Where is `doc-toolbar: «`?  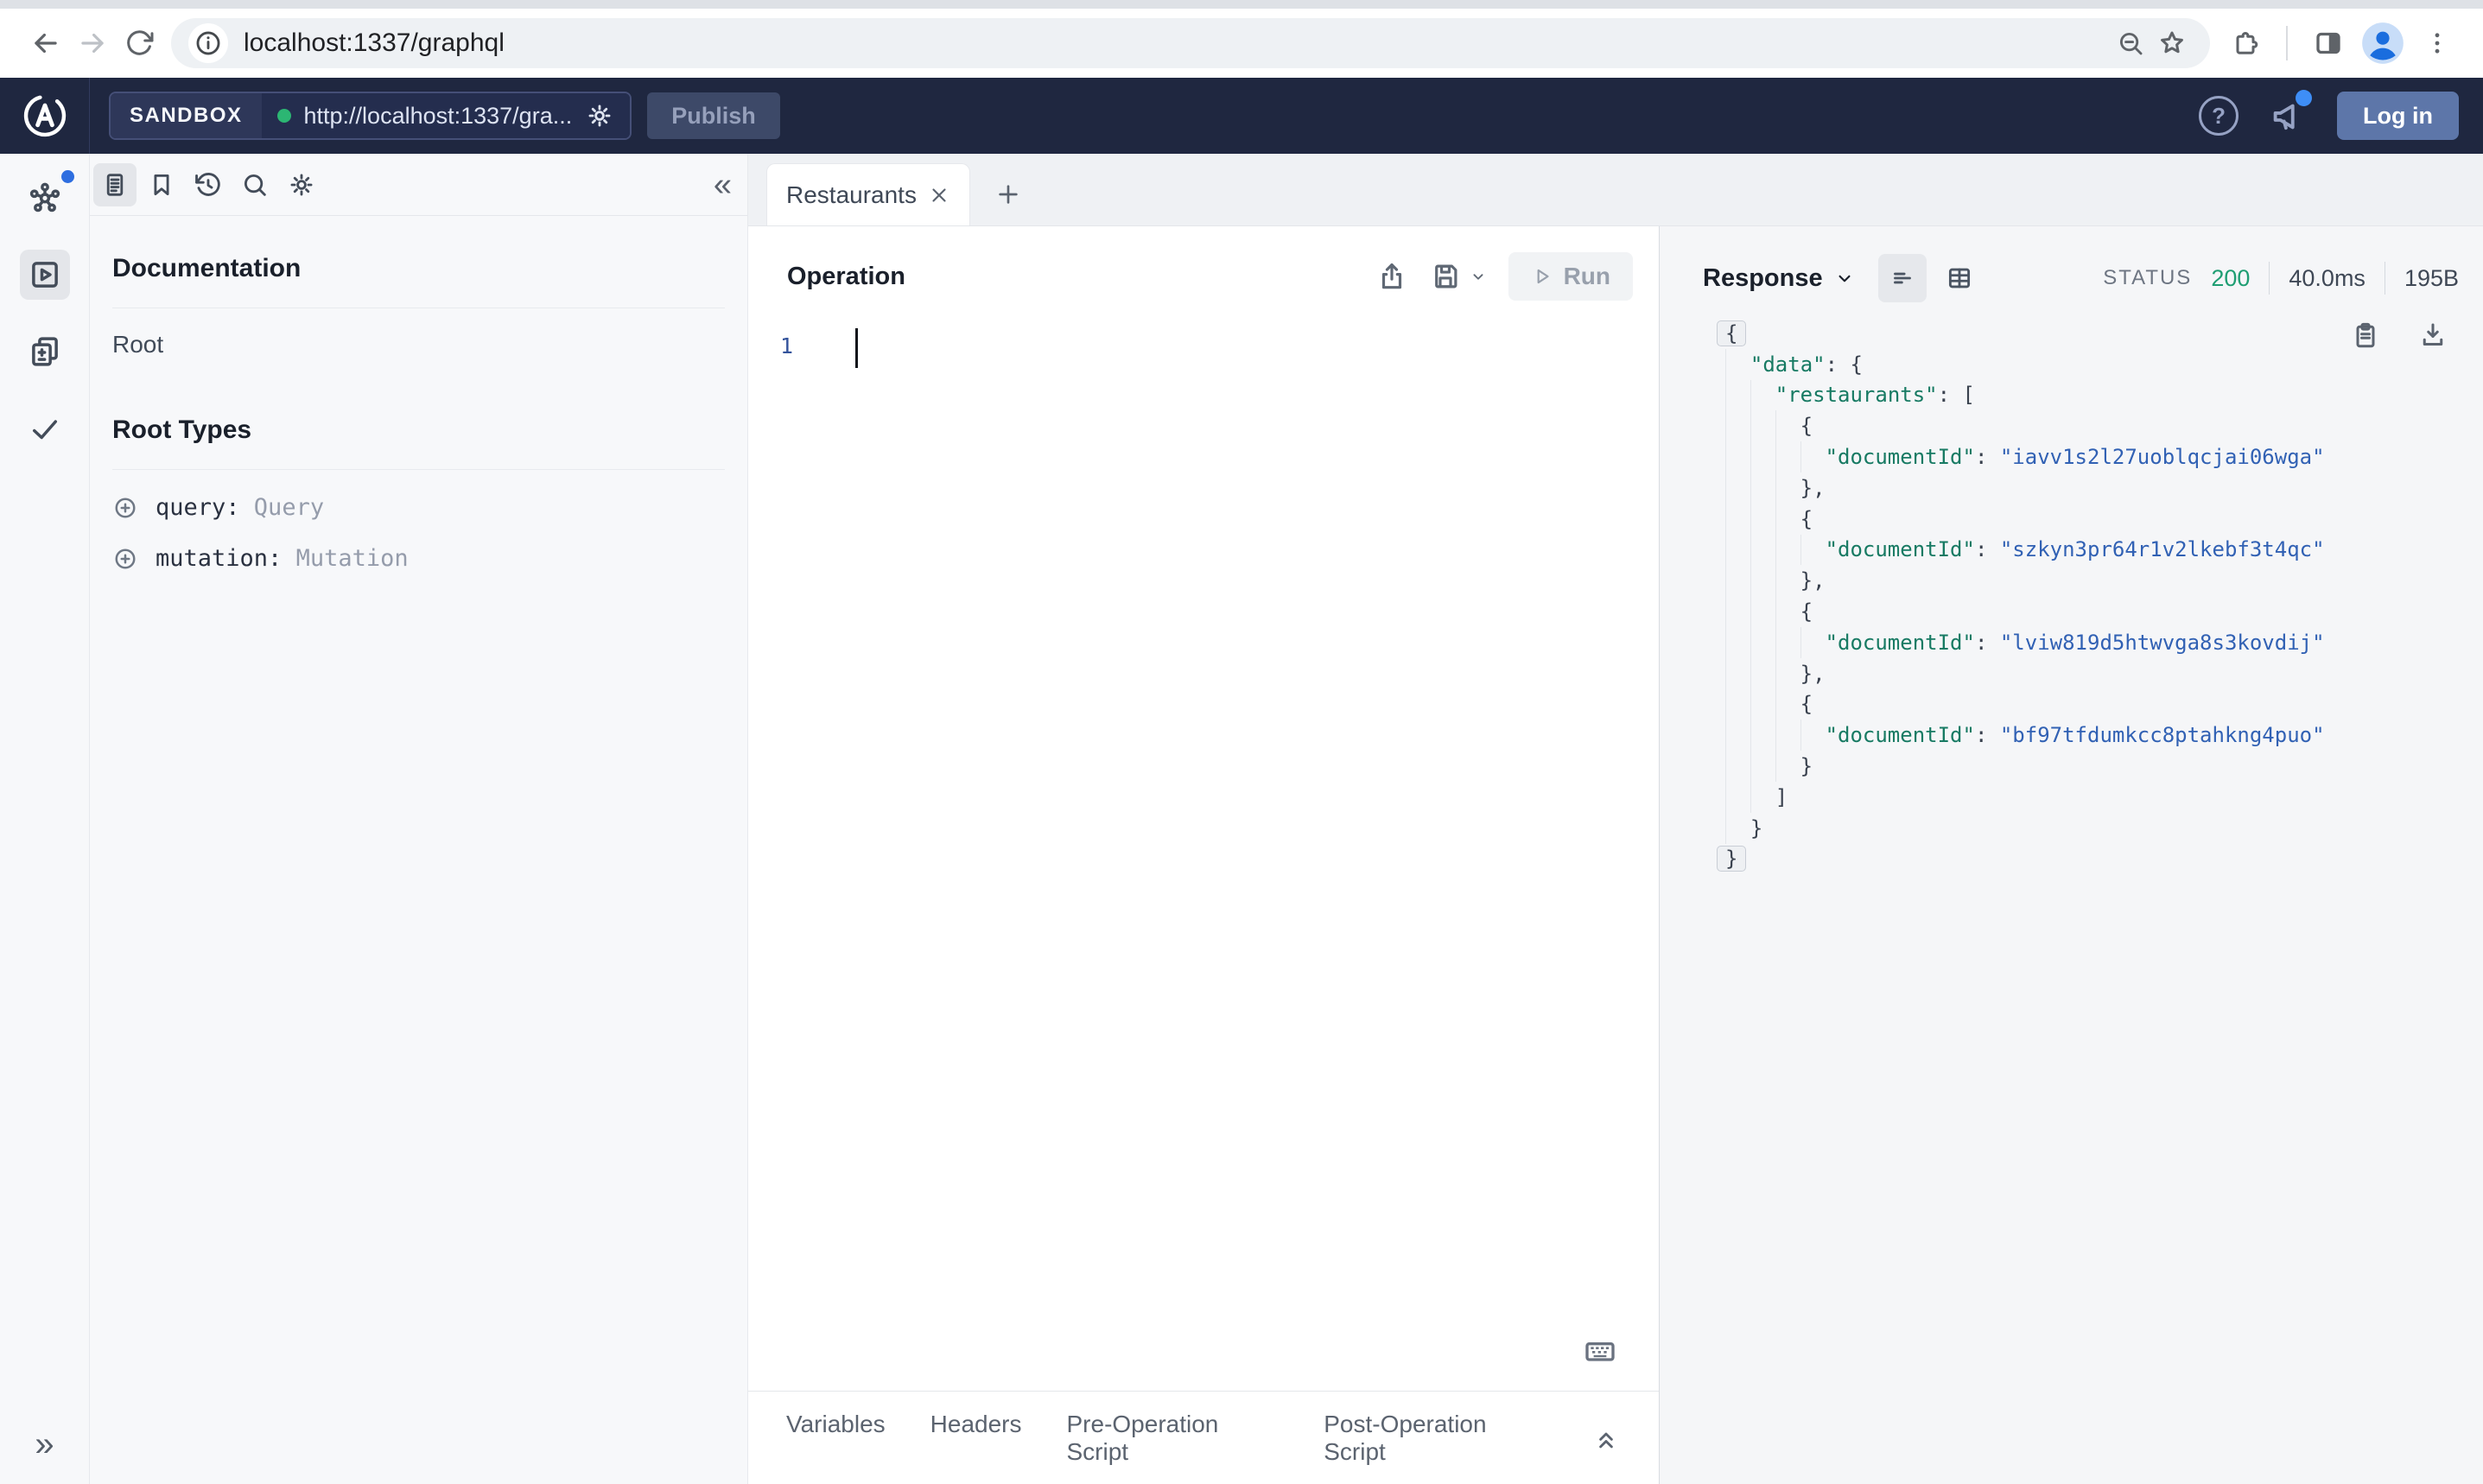
doc-toolbar: « is located at coordinates (419, 185).